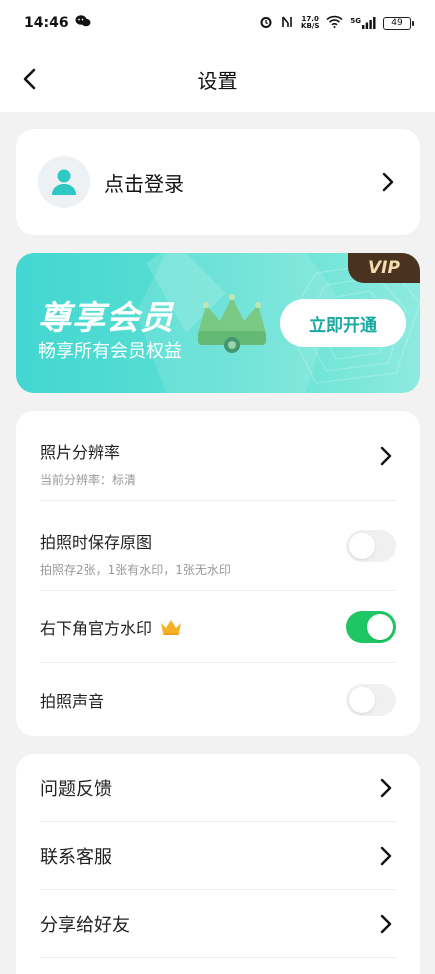 This screenshot has width=435, height=974. I want to click on page-title: 设置, so click(217, 80).